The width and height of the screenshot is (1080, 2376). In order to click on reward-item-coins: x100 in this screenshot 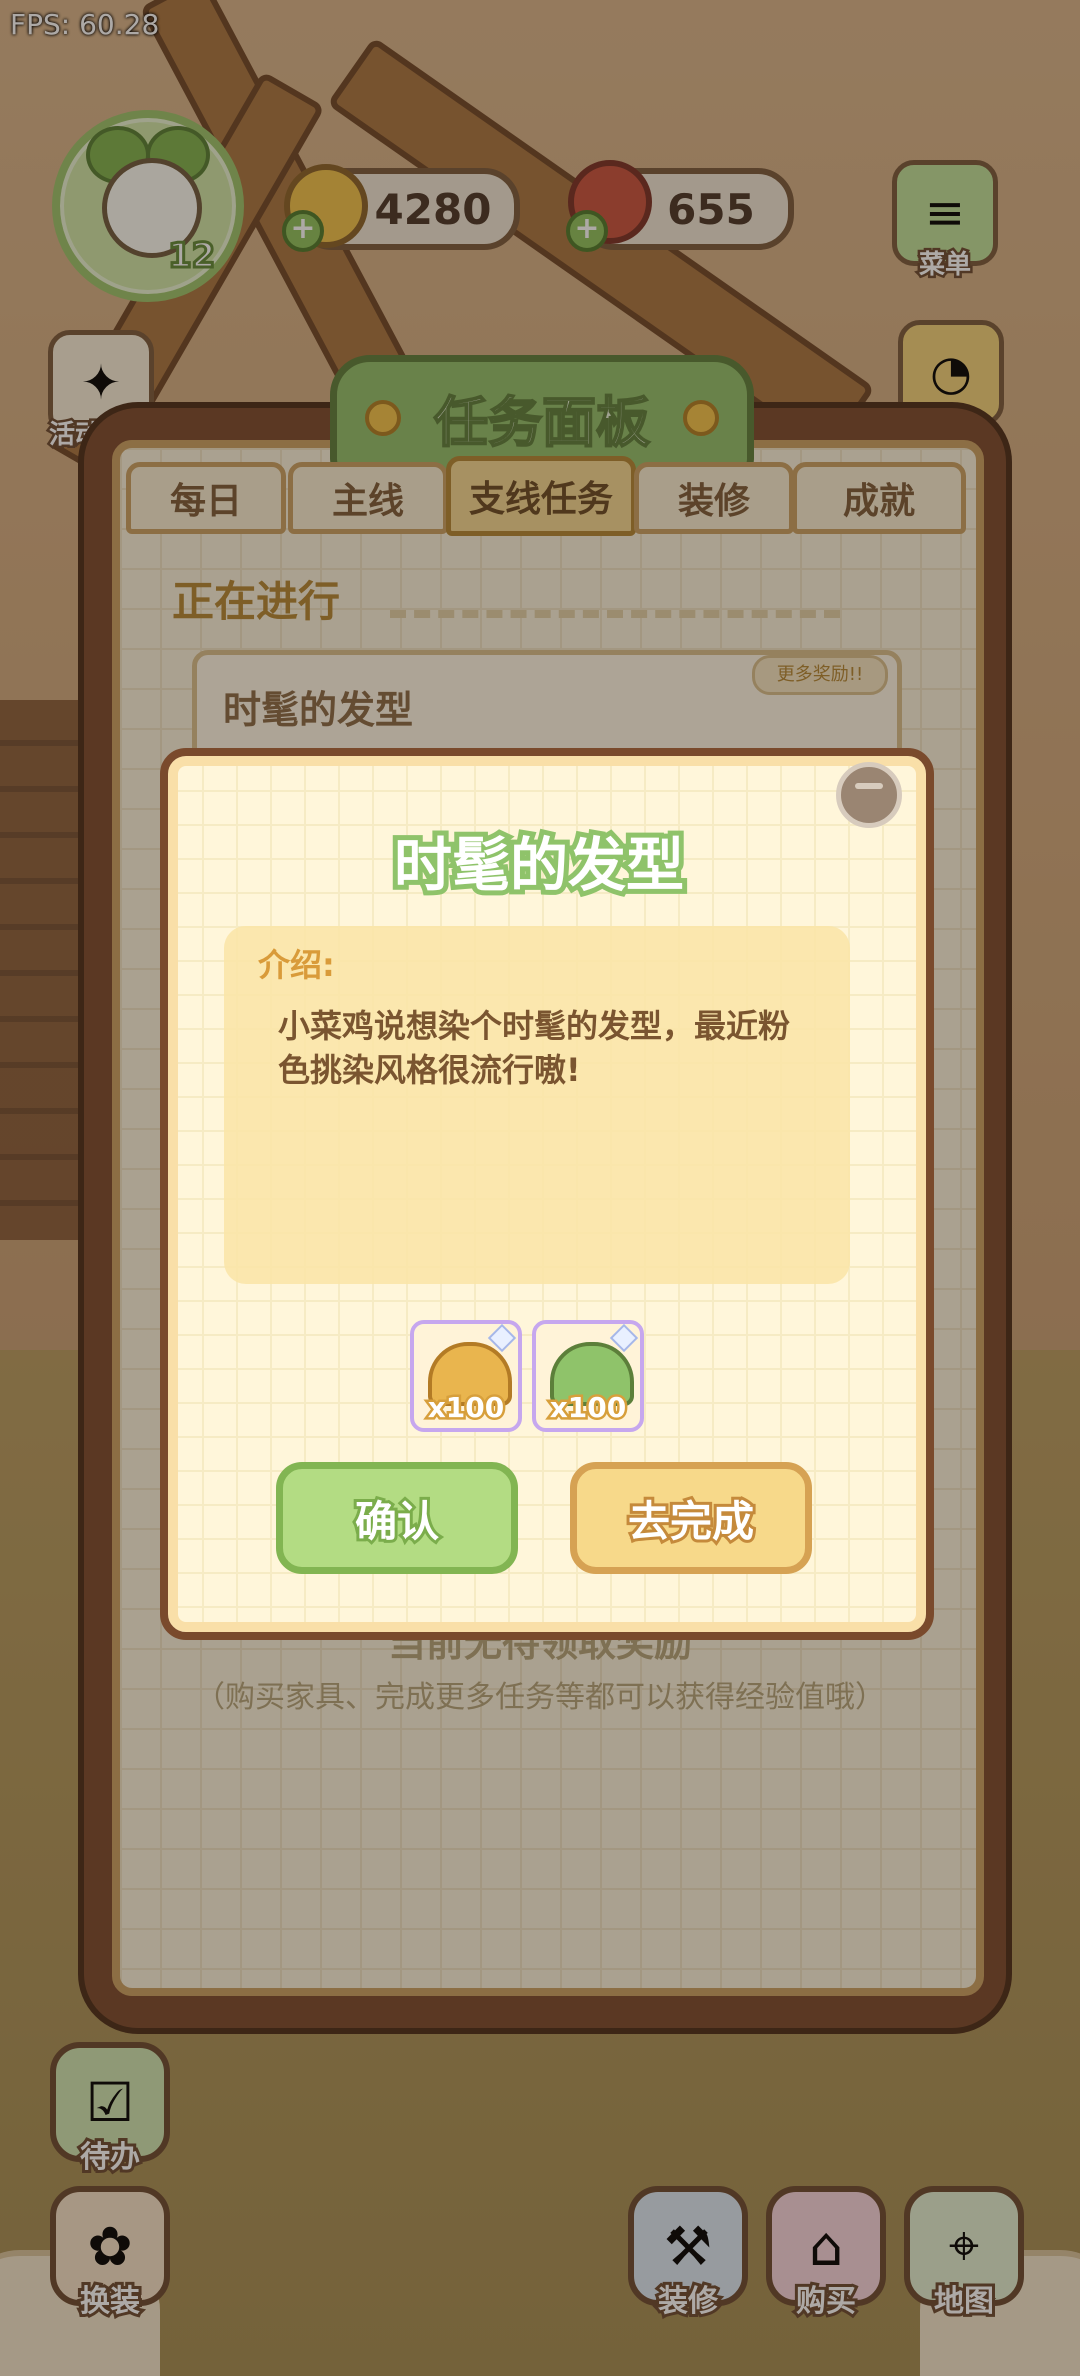, I will do `click(466, 1376)`.